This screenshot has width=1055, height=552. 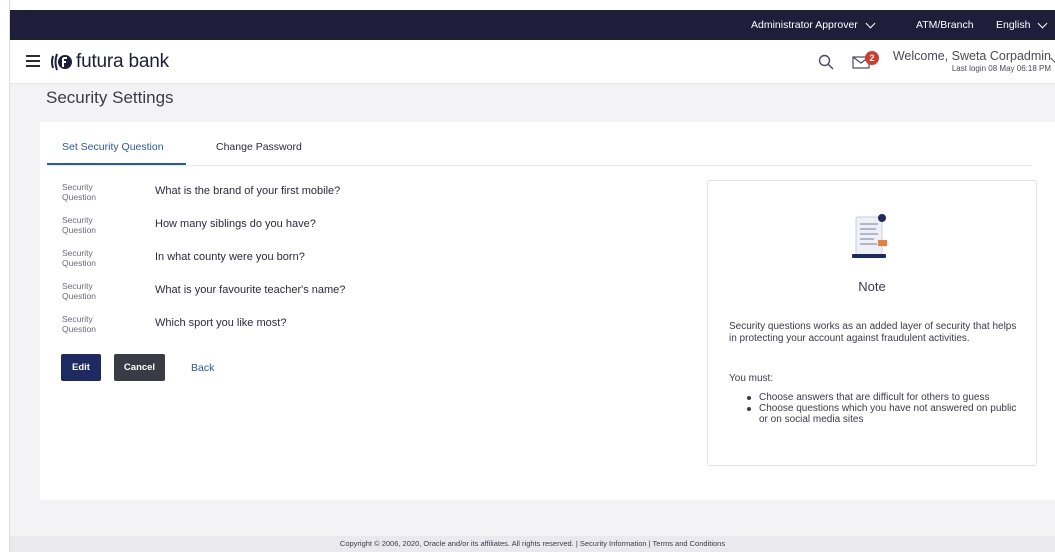 I want to click on window-left-edge, so click(x=5, y=276).